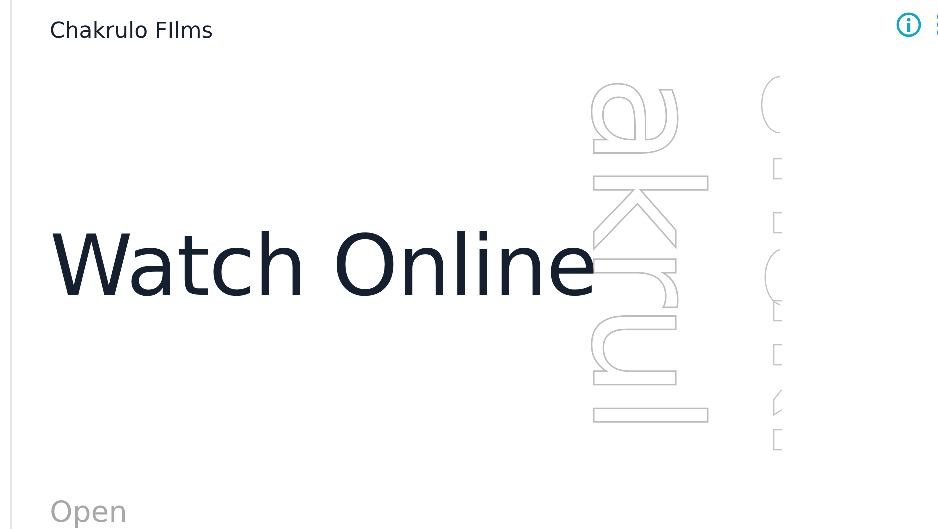  I want to click on brand-name: Chakrulo FIlms, so click(132, 31).